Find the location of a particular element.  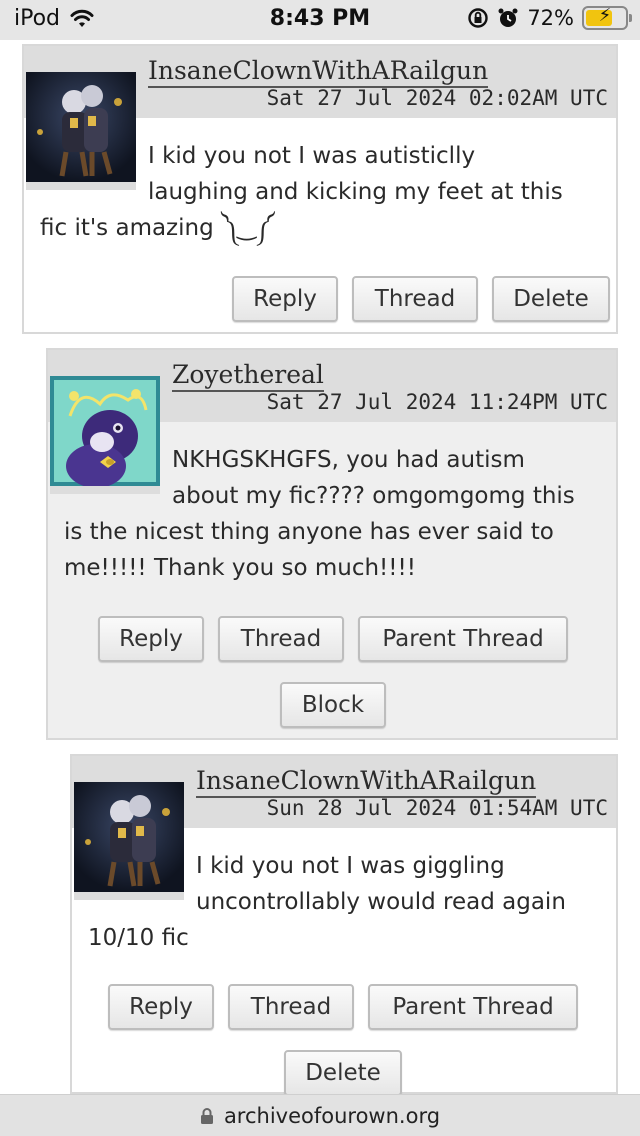

comment-text-line: NKHGSKHGFS, you had autism is located at coordinates (348, 460).